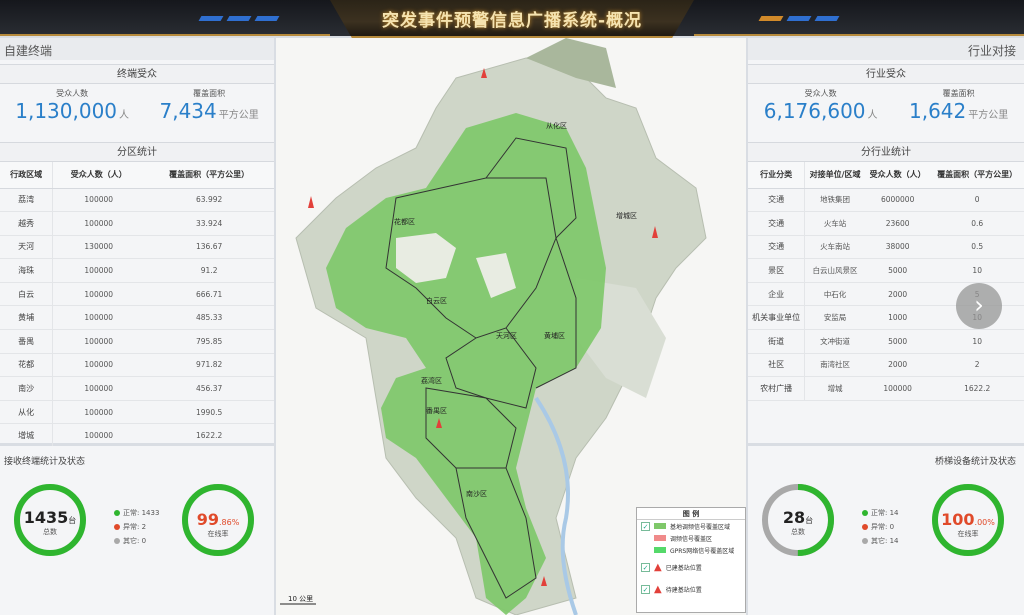  I want to click on total-unit: 台, so click(72, 520).